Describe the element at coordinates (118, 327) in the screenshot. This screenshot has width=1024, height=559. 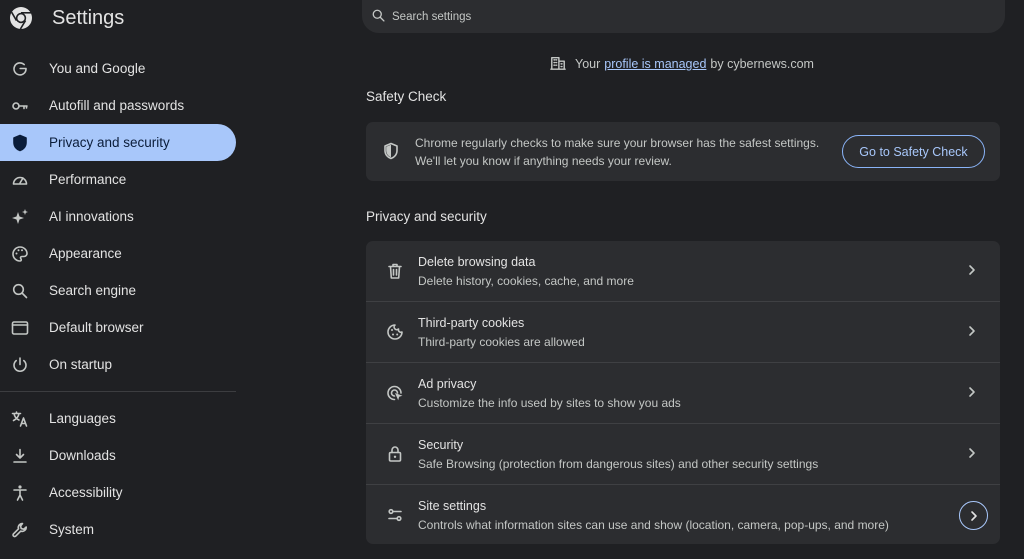
I see `sidebar-item-default-browser: Default browser` at that location.